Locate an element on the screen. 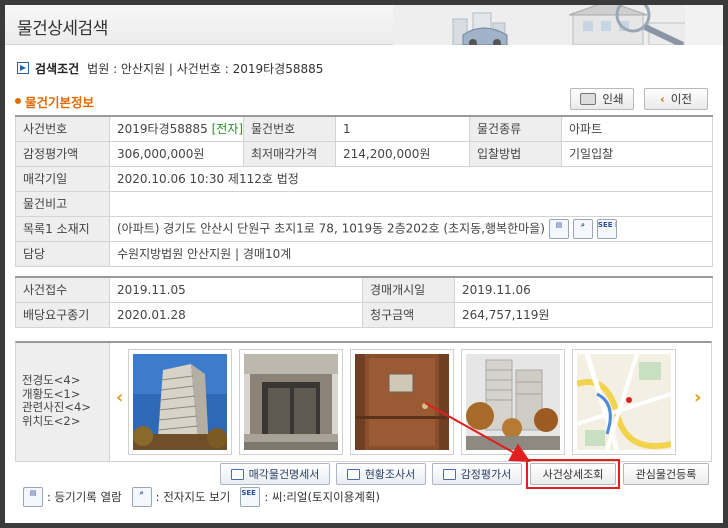 The width and height of the screenshot is (728, 528). legend-map: ⌕ : 전자지도 보기 is located at coordinates (181, 497).